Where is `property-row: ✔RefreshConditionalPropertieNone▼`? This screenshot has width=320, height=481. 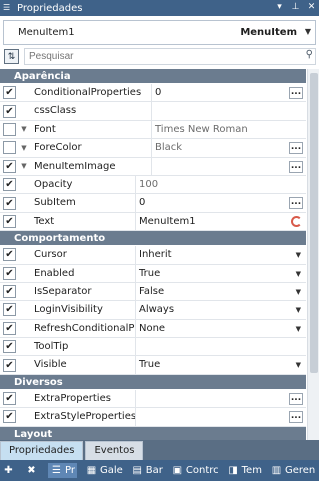 property-row: ✔RefreshConditionalPropertieNone▼ is located at coordinates (153, 329).